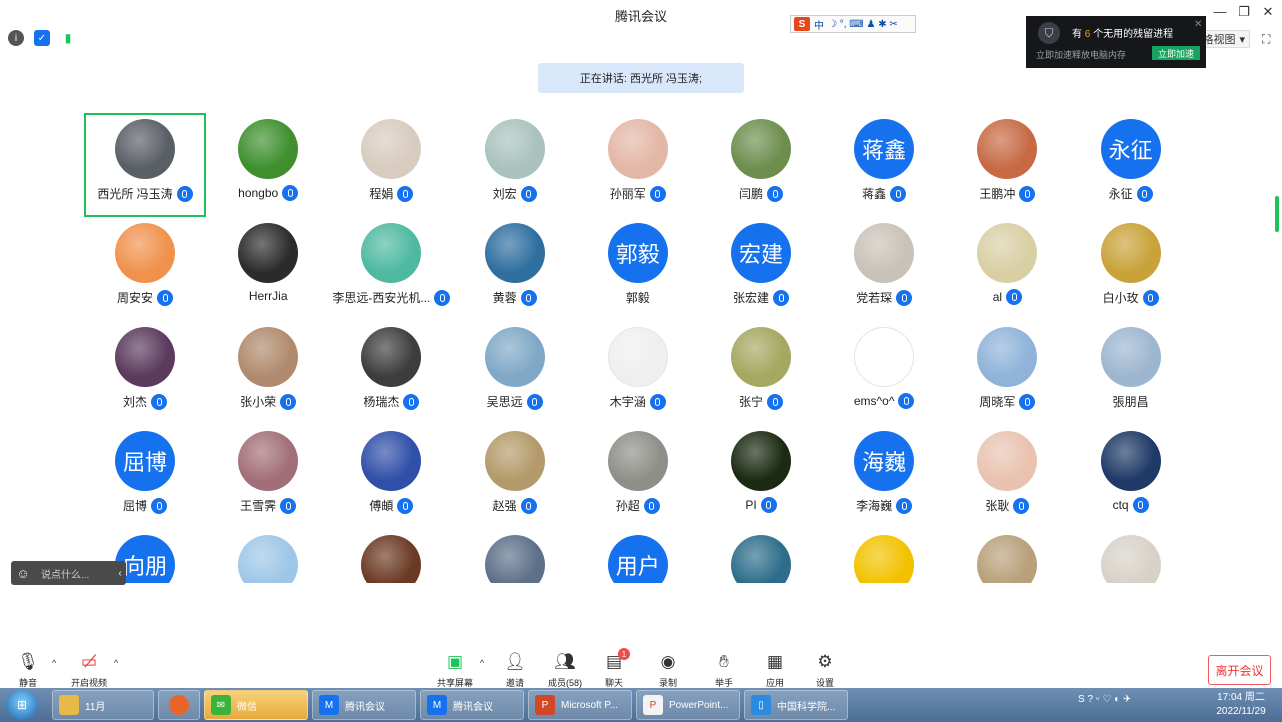 This screenshot has height=722, width=1282. Describe the element at coordinates (268, 401) in the screenshot. I see `participant-name-row: 张小荣` at that location.